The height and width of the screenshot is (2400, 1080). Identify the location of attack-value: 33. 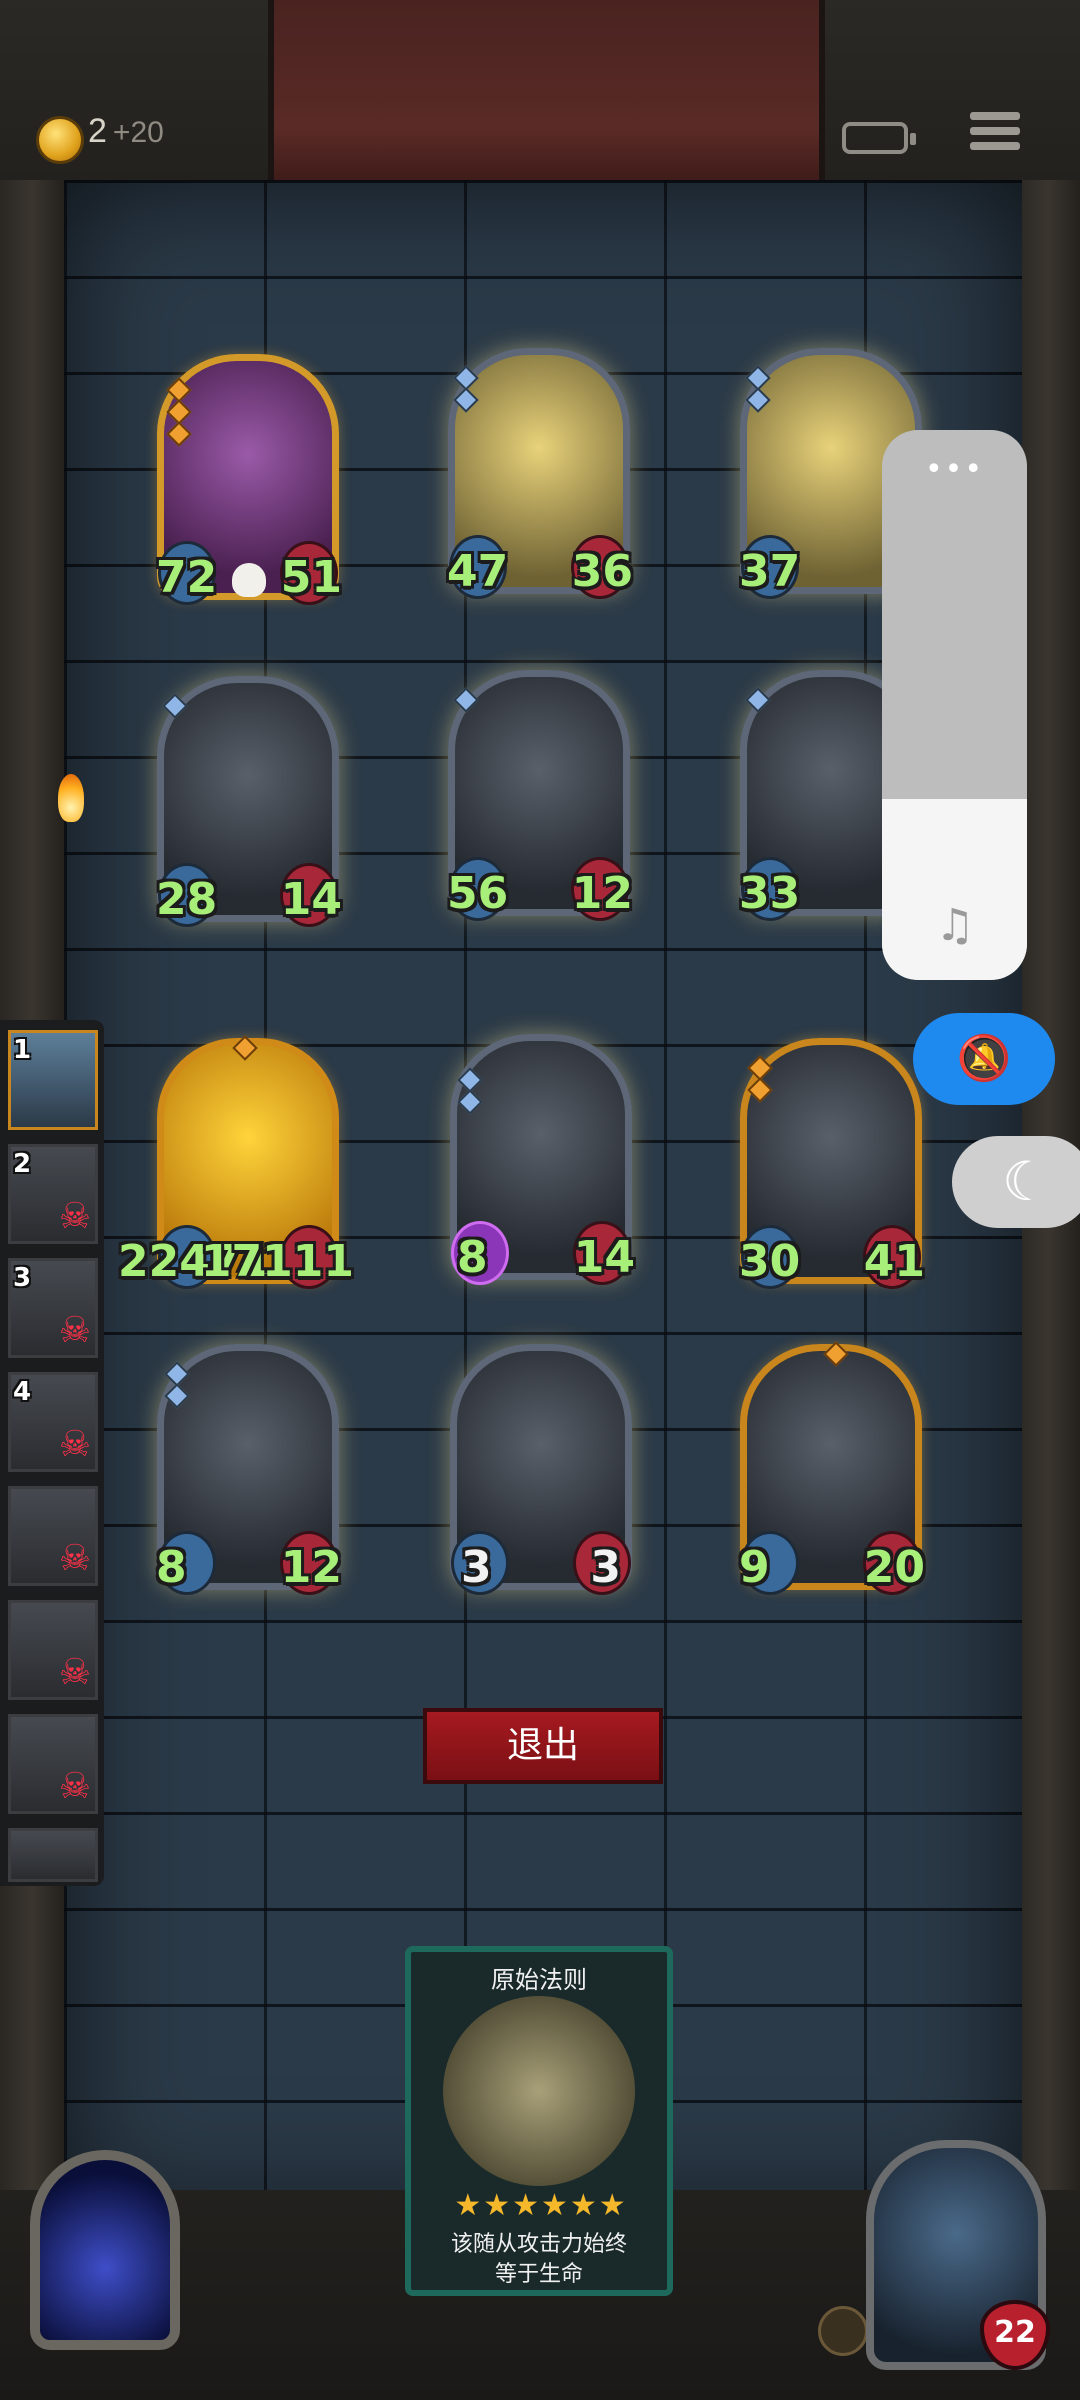
(770, 893).